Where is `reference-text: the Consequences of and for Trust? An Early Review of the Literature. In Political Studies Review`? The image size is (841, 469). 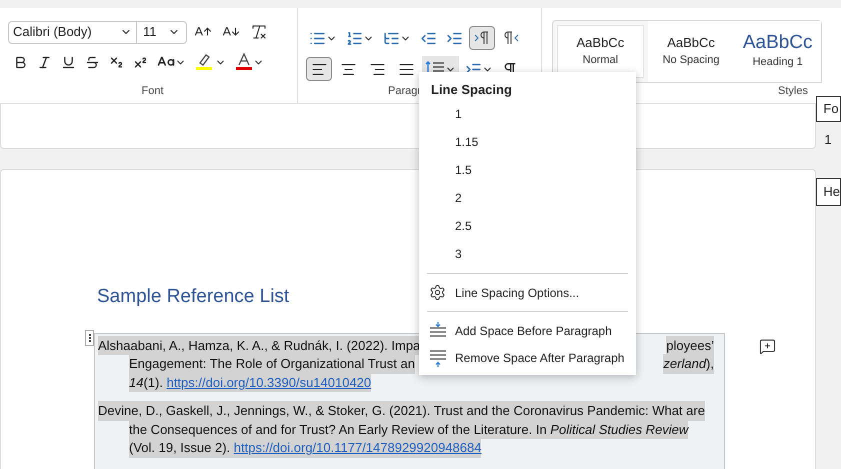
reference-text: the Consequences of and for Trust? An Early Review of the Literature. In Political Studies Review is located at coordinates (408, 429).